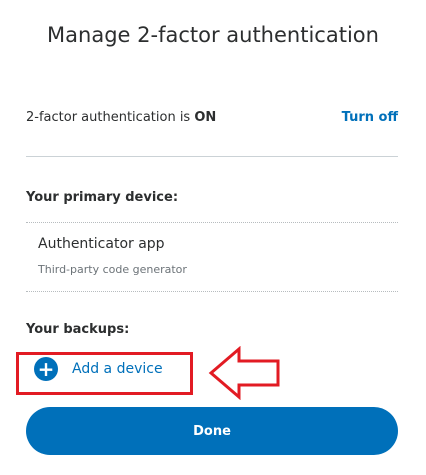 This screenshot has height=475, width=426. I want to click on primary-device-heading: Your primary device:, so click(102, 197).